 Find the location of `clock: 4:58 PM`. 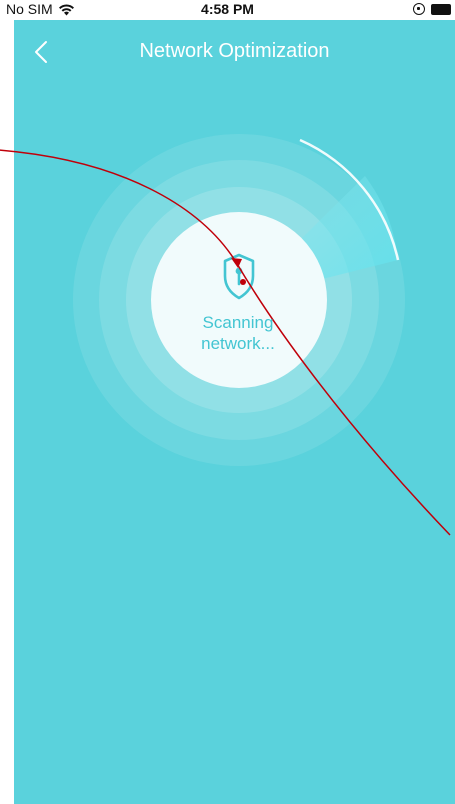

clock: 4:58 PM is located at coordinates (227, 9).